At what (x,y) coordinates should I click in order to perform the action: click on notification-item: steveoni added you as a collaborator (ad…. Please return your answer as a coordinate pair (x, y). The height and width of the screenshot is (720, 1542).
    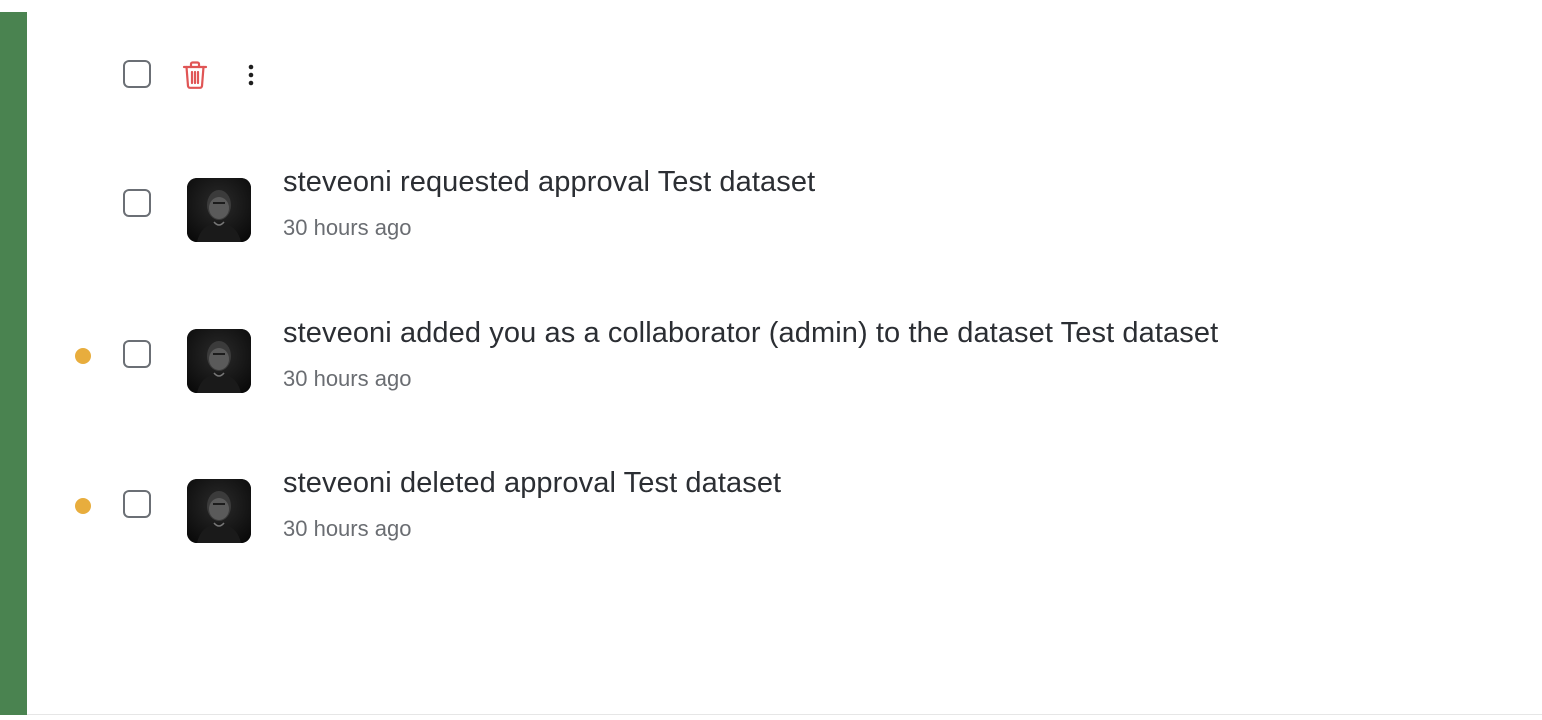
    Looking at the image, I should click on (777, 356).